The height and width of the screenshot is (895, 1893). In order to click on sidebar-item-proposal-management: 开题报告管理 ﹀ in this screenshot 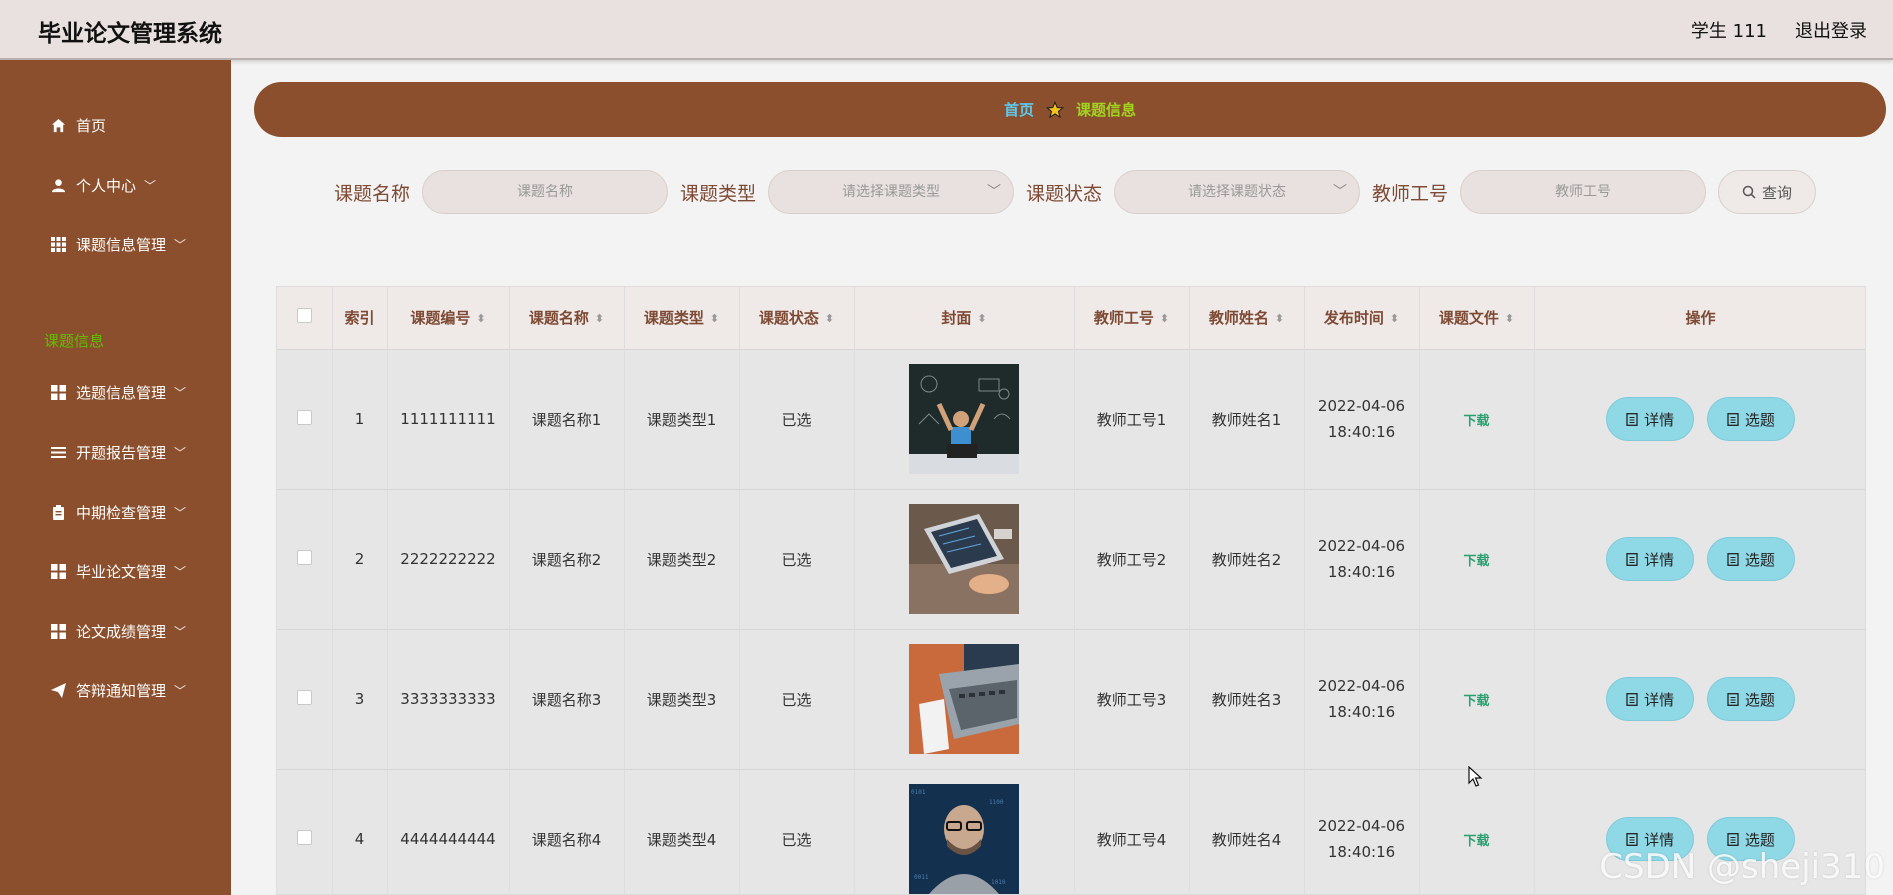, I will do `click(115, 452)`.